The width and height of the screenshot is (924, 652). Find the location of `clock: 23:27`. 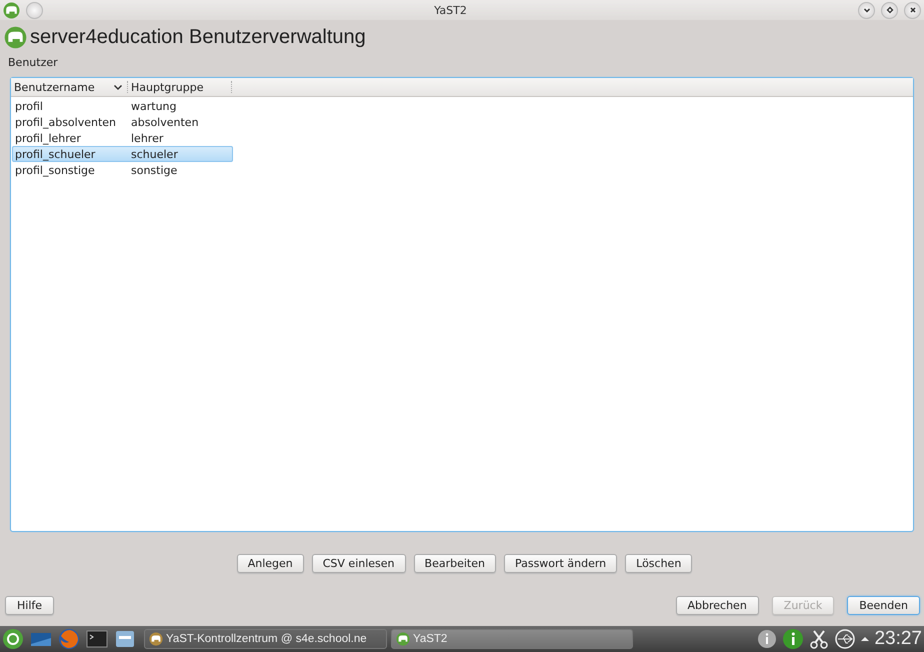

clock: 23:27 is located at coordinates (898, 639).